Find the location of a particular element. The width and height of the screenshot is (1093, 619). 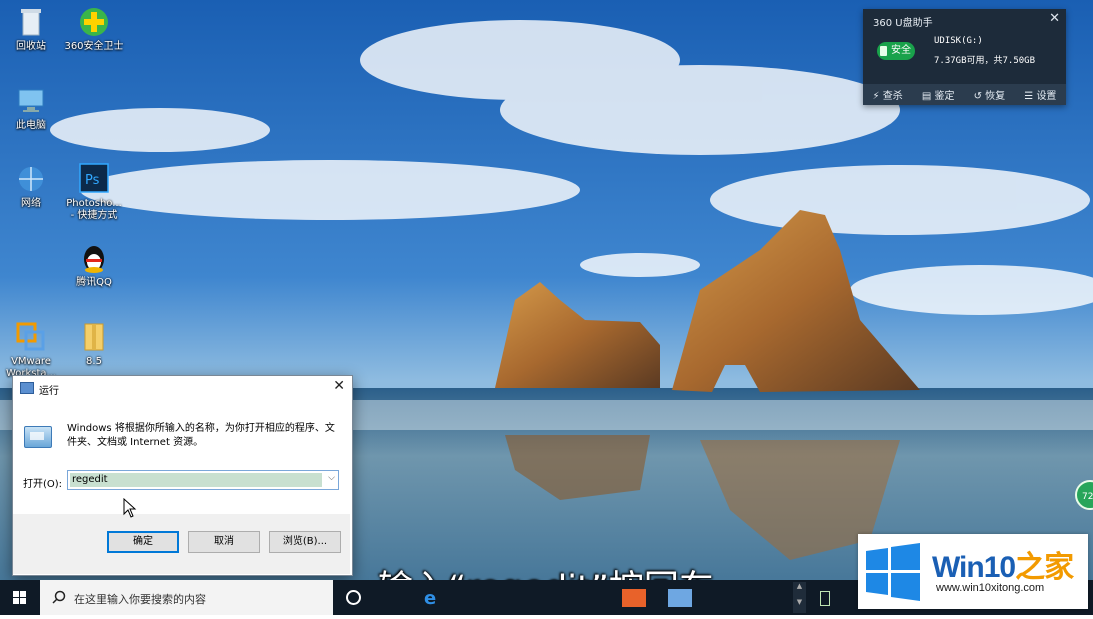

cortana-icon is located at coordinates (353, 597).